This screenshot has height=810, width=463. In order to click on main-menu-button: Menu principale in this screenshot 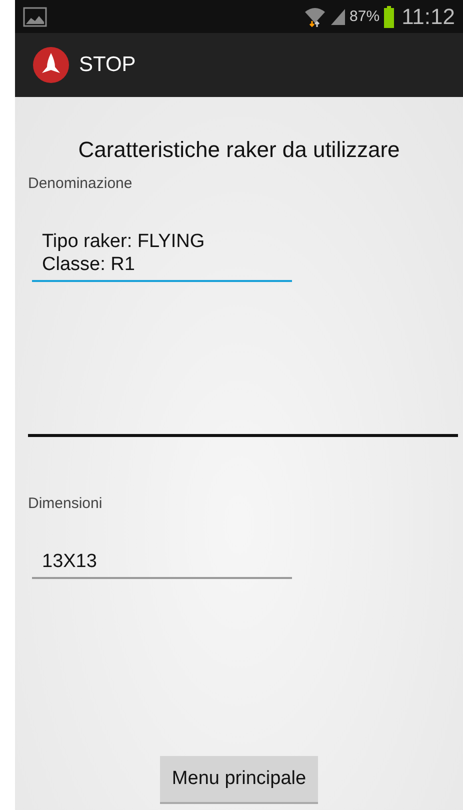, I will do `click(239, 780)`.